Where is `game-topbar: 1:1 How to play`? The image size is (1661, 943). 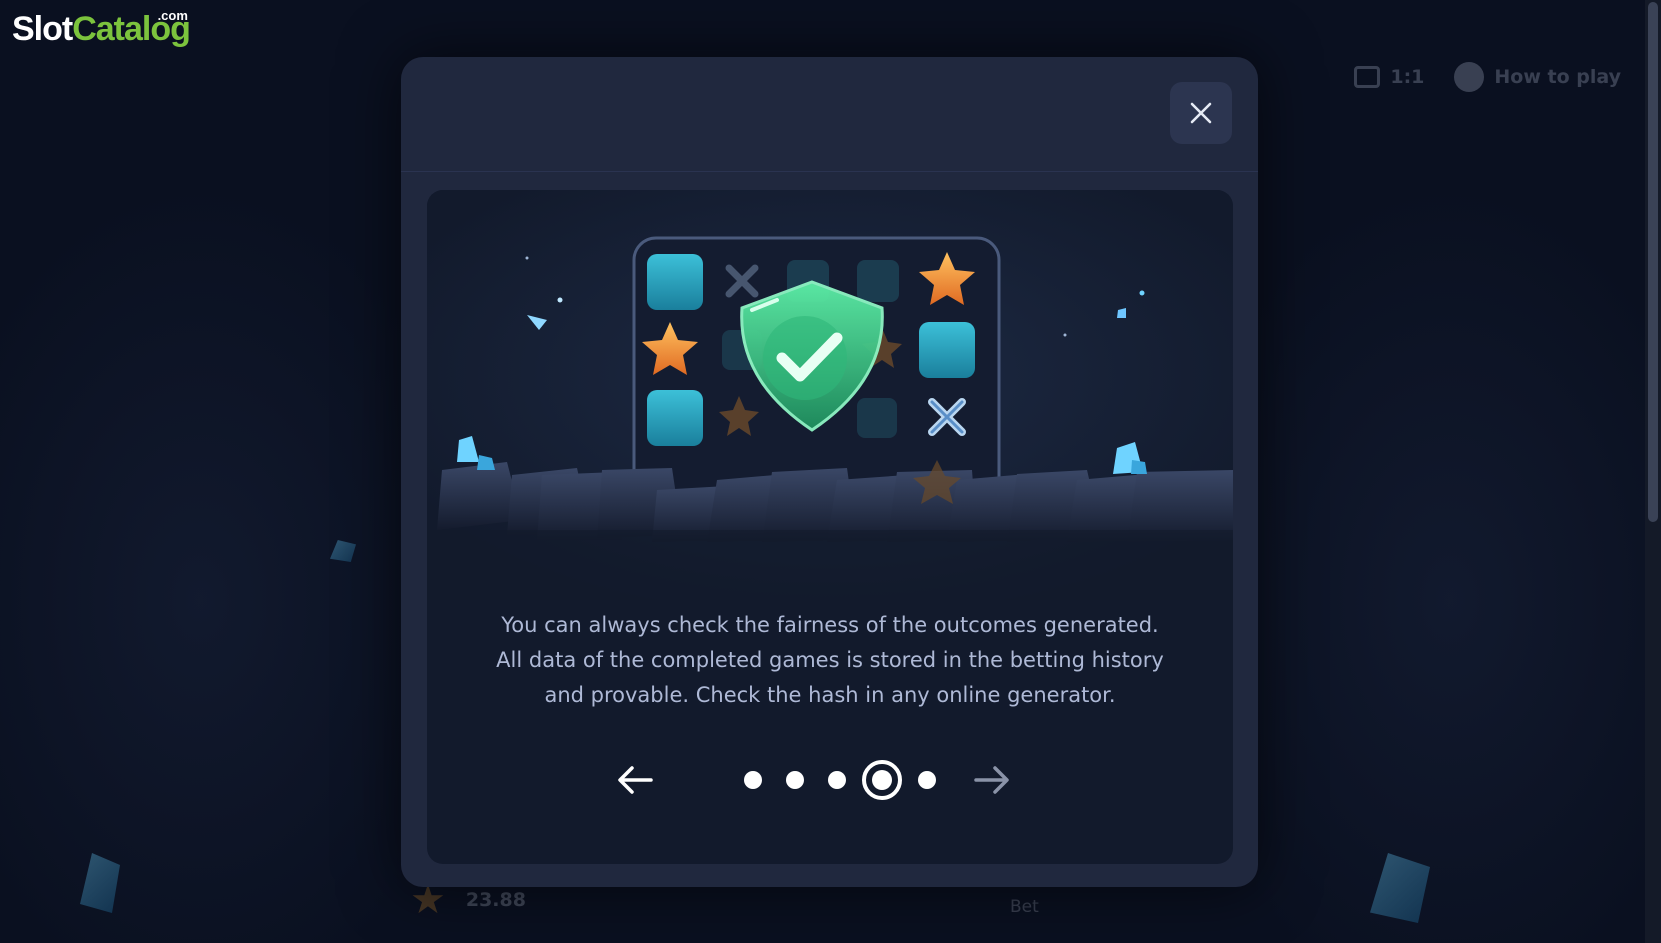
game-topbar: 1:1 How to play is located at coordinates (1487, 77).